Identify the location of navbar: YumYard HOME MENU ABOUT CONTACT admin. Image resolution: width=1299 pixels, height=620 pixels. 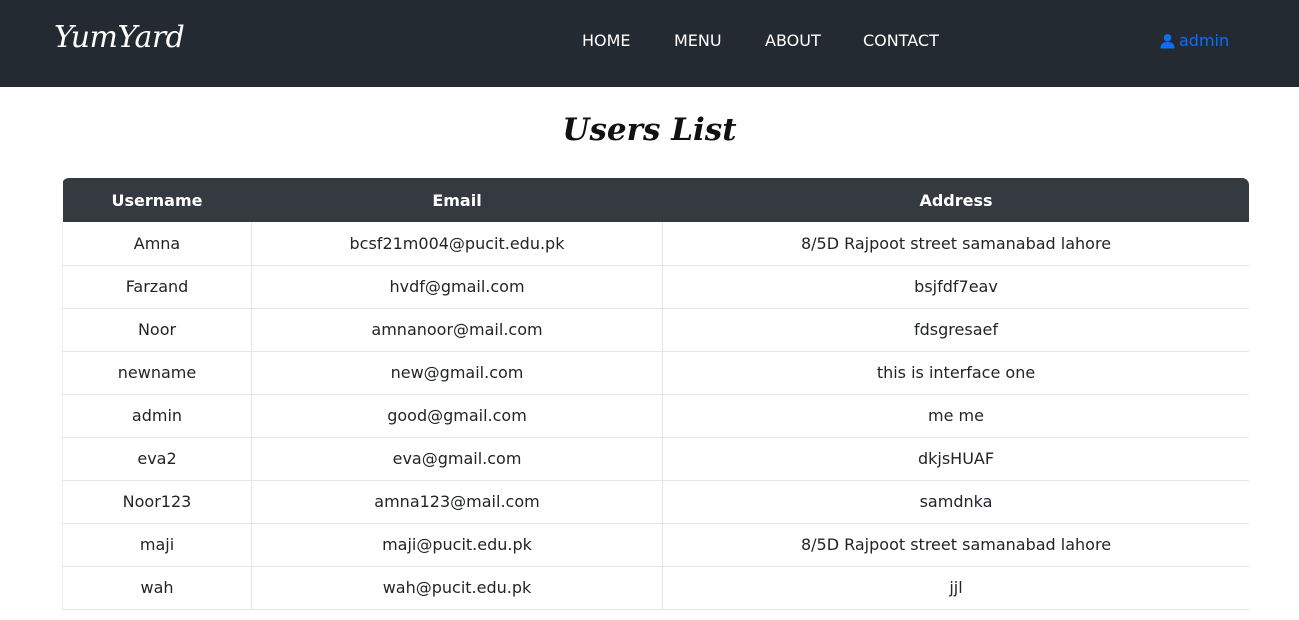
(649, 43).